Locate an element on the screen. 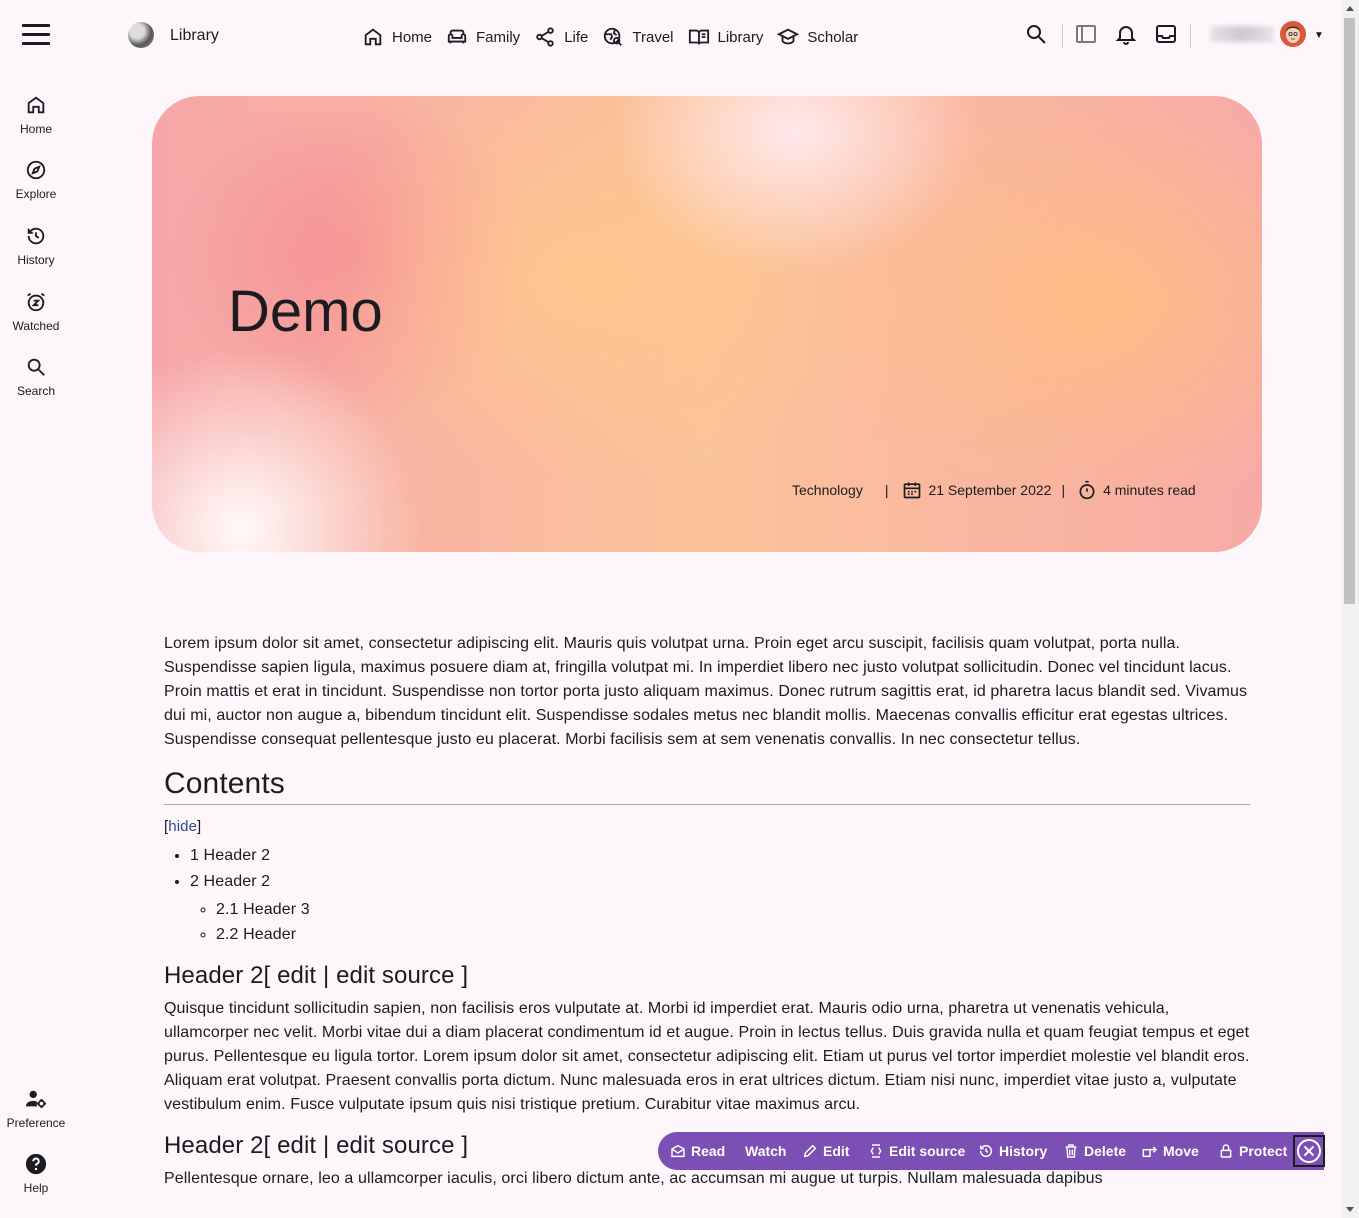  rail-item-search: Search is located at coordinates (36, 377).